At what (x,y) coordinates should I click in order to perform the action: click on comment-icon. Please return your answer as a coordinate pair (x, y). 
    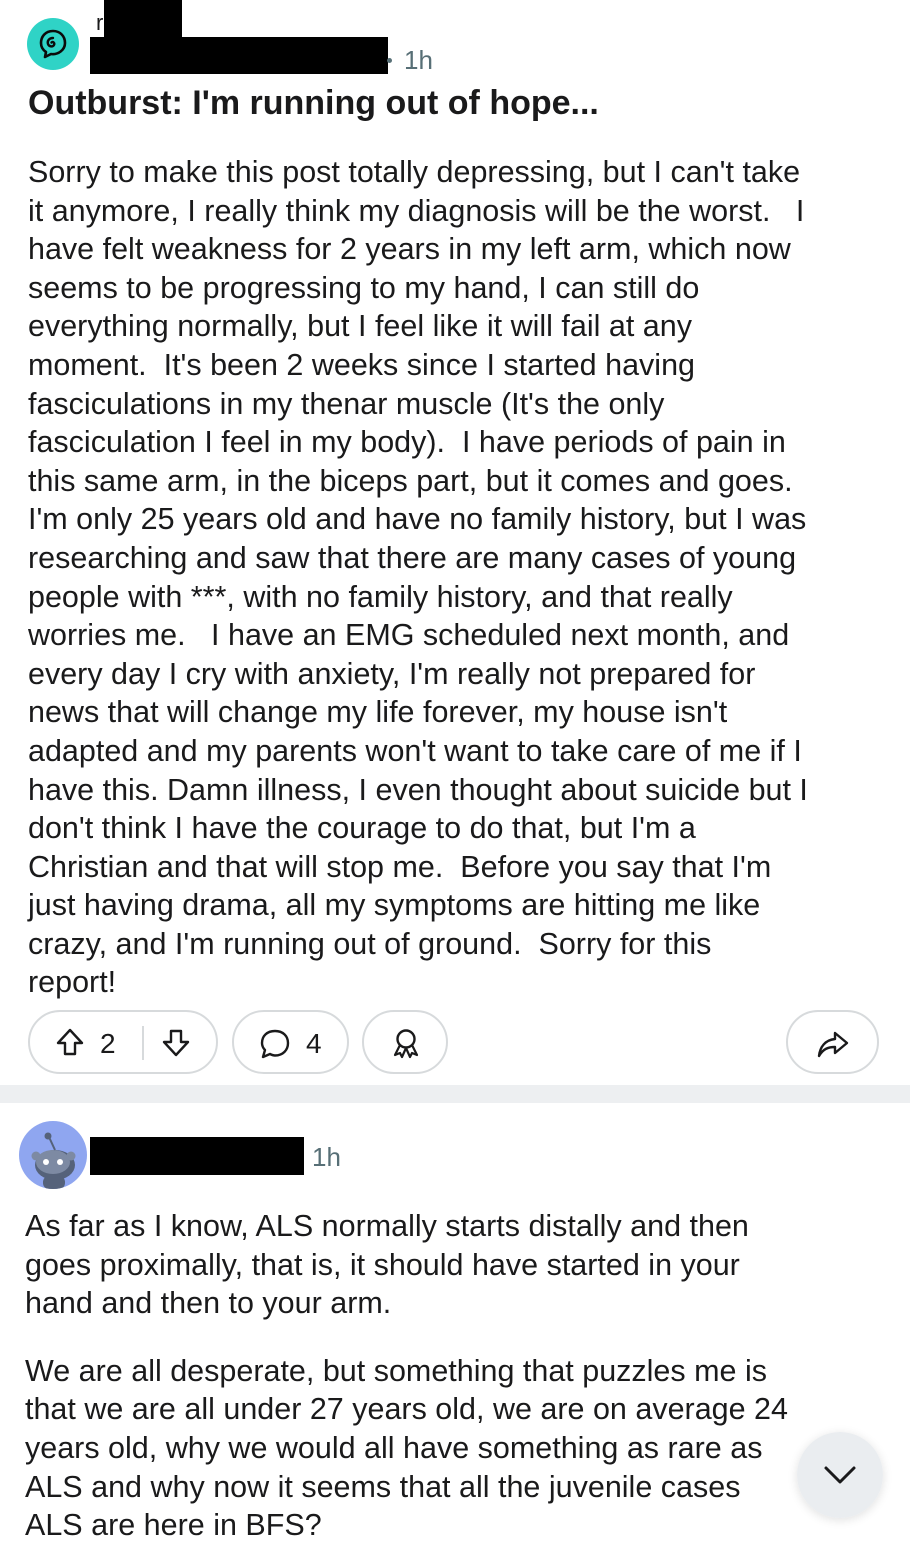
    Looking at the image, I should click on (275, 1044).